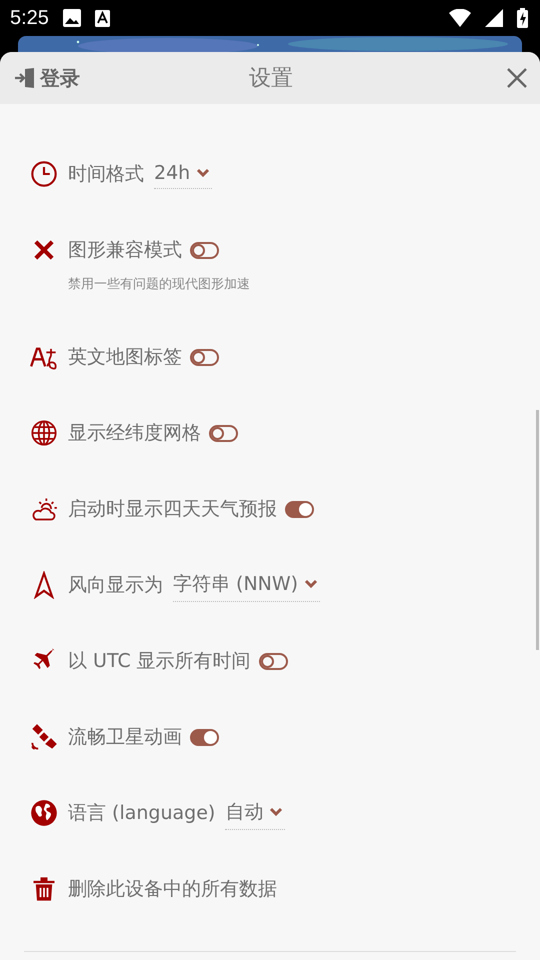 The image size is (540, 960). I want to click on signal-icon, so click(494, 18).